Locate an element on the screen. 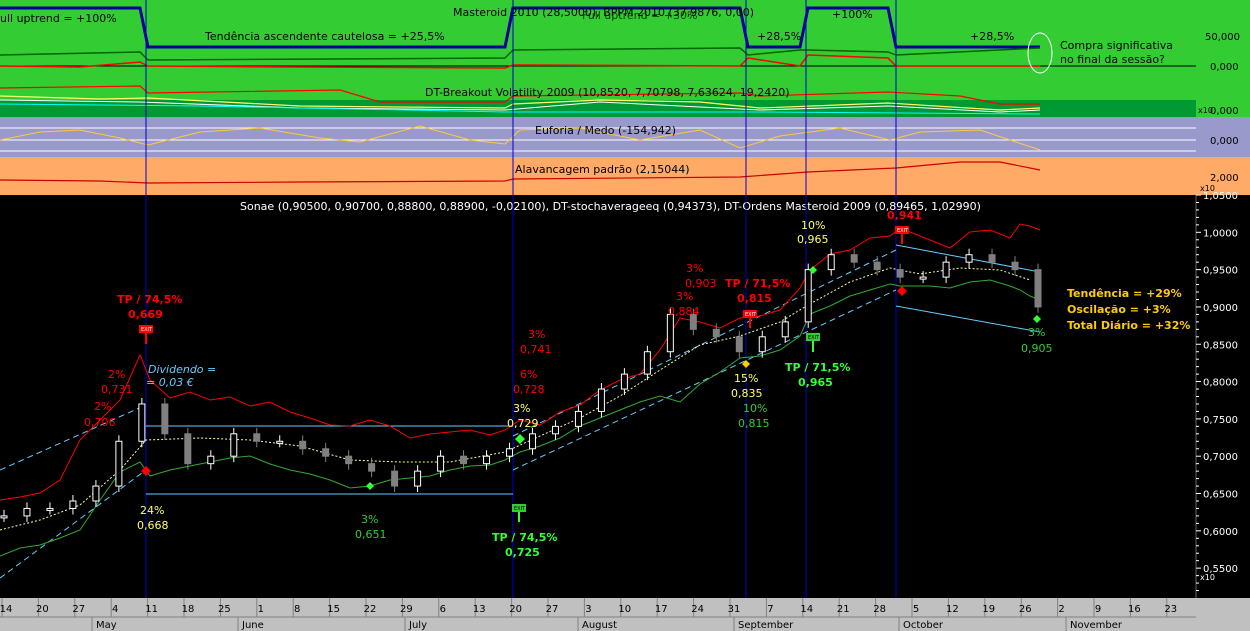 The height and width of the screenshot is (631, 1250). x-tick-label: 12 is located at coordinates (952, 609).